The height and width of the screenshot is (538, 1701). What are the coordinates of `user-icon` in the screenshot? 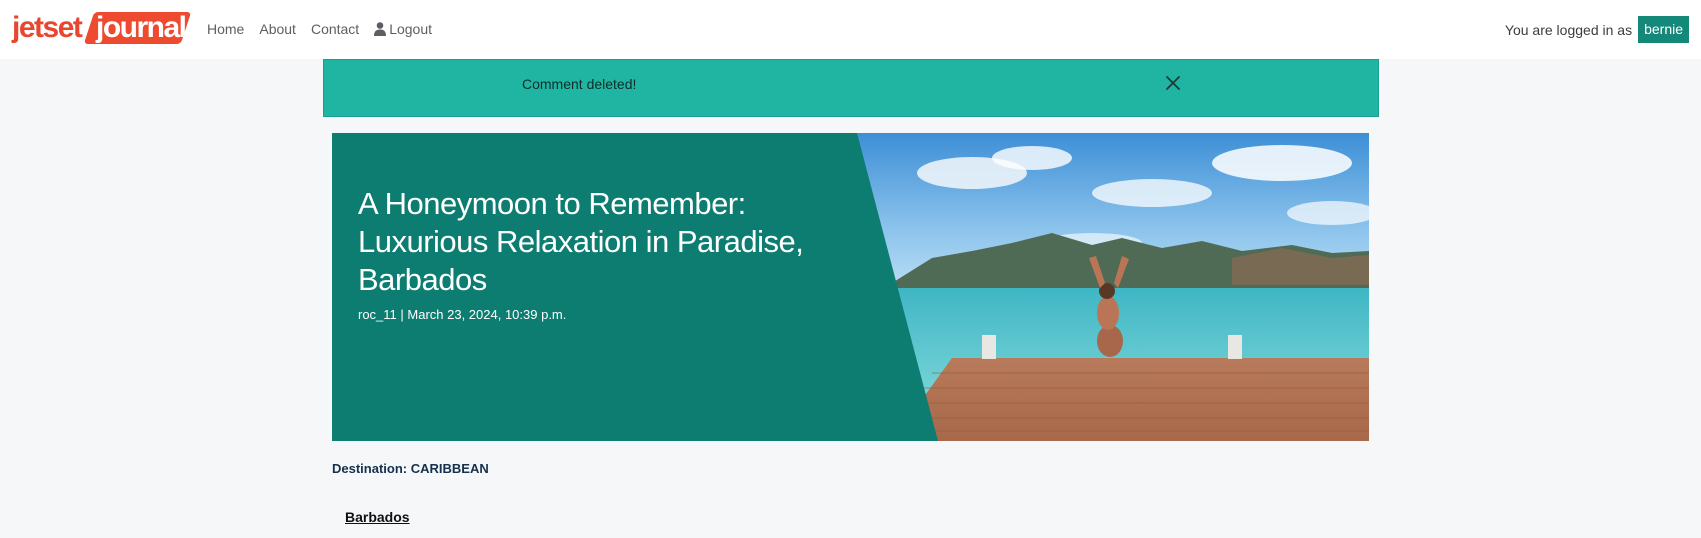 It's located at (380, 29).